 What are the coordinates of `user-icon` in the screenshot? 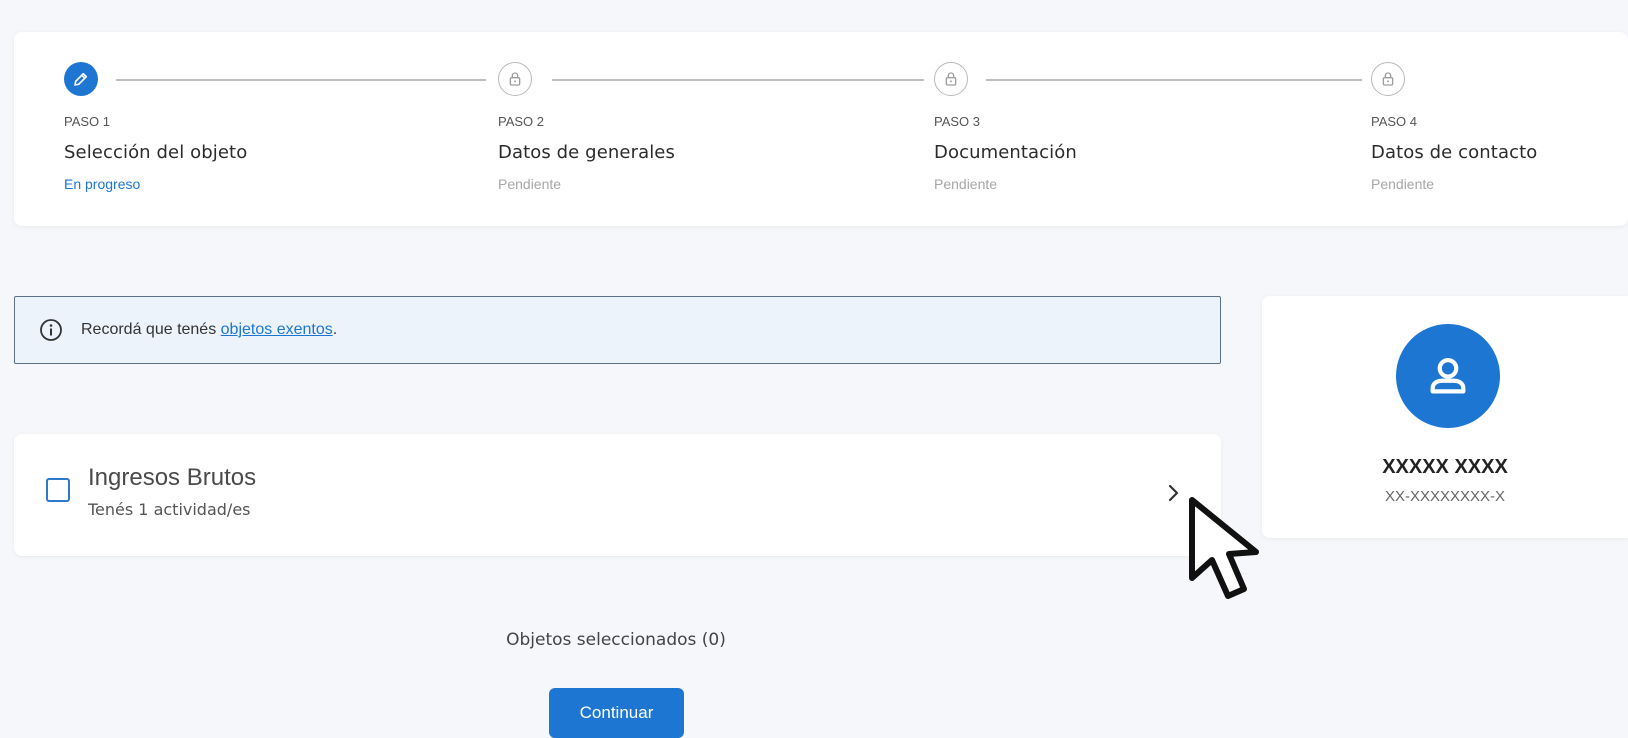 It's located at (1448, 376).